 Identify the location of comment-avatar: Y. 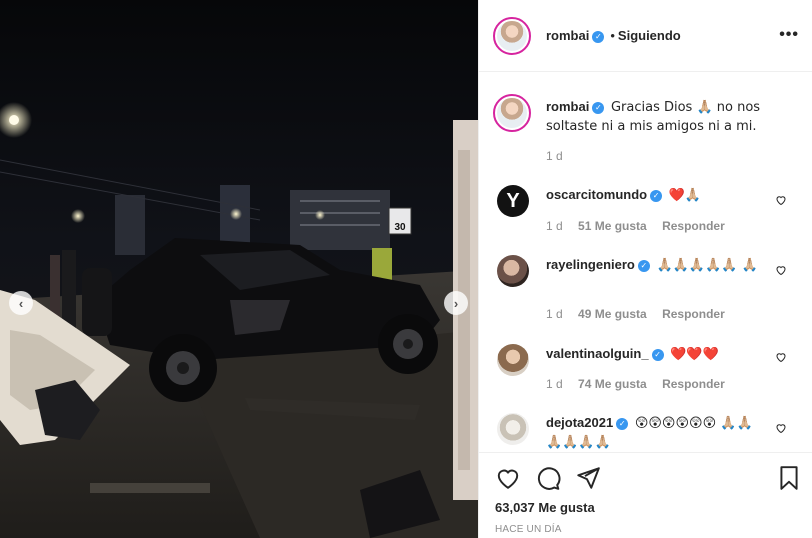
(513, 201).